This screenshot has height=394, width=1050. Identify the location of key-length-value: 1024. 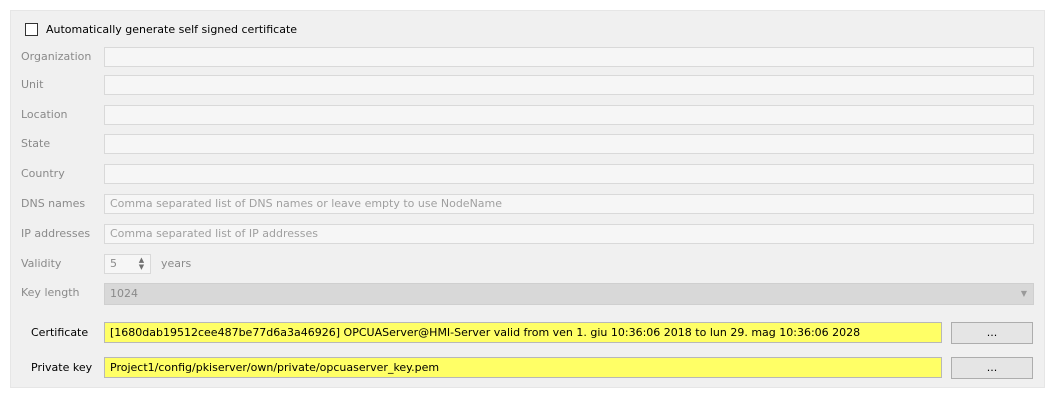
(124, 293).